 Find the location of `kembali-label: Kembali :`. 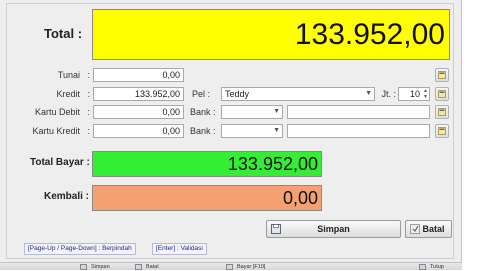

kembali-label: Kembali : is located at coordinates (67, 196).